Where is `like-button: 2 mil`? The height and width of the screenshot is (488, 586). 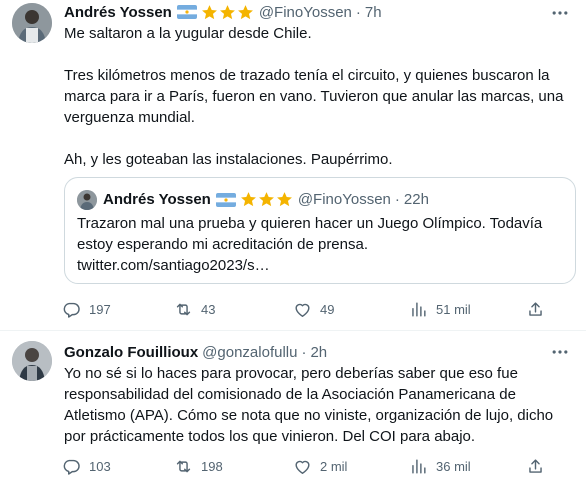
like-button: 2 mil is located at coordinates (320, 466).